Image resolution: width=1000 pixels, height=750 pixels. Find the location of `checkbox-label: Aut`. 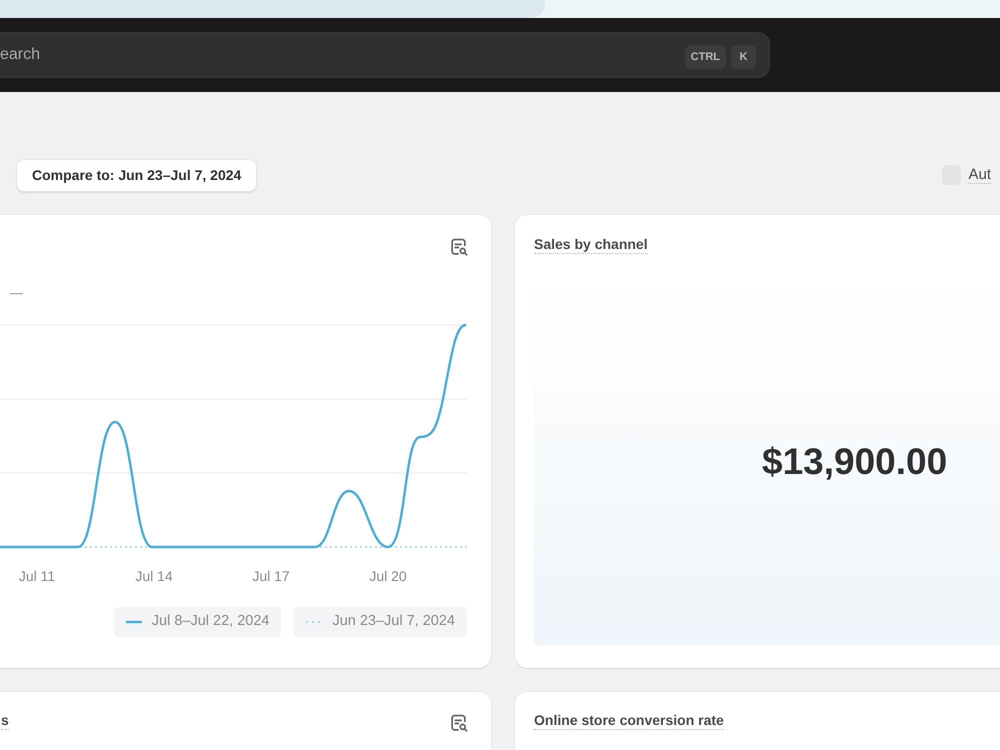

checkbox-label: Aut is located at coordinates (979, 175).